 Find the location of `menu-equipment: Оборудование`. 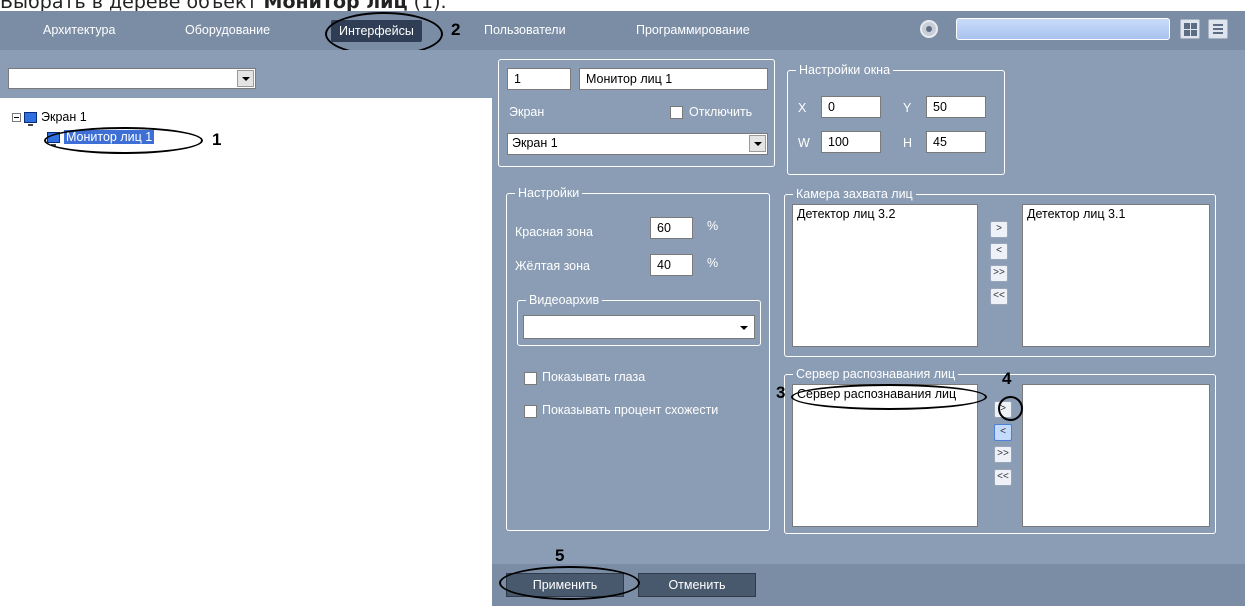

menu-equipment: Оборудование is located at coordinates (227, 30).